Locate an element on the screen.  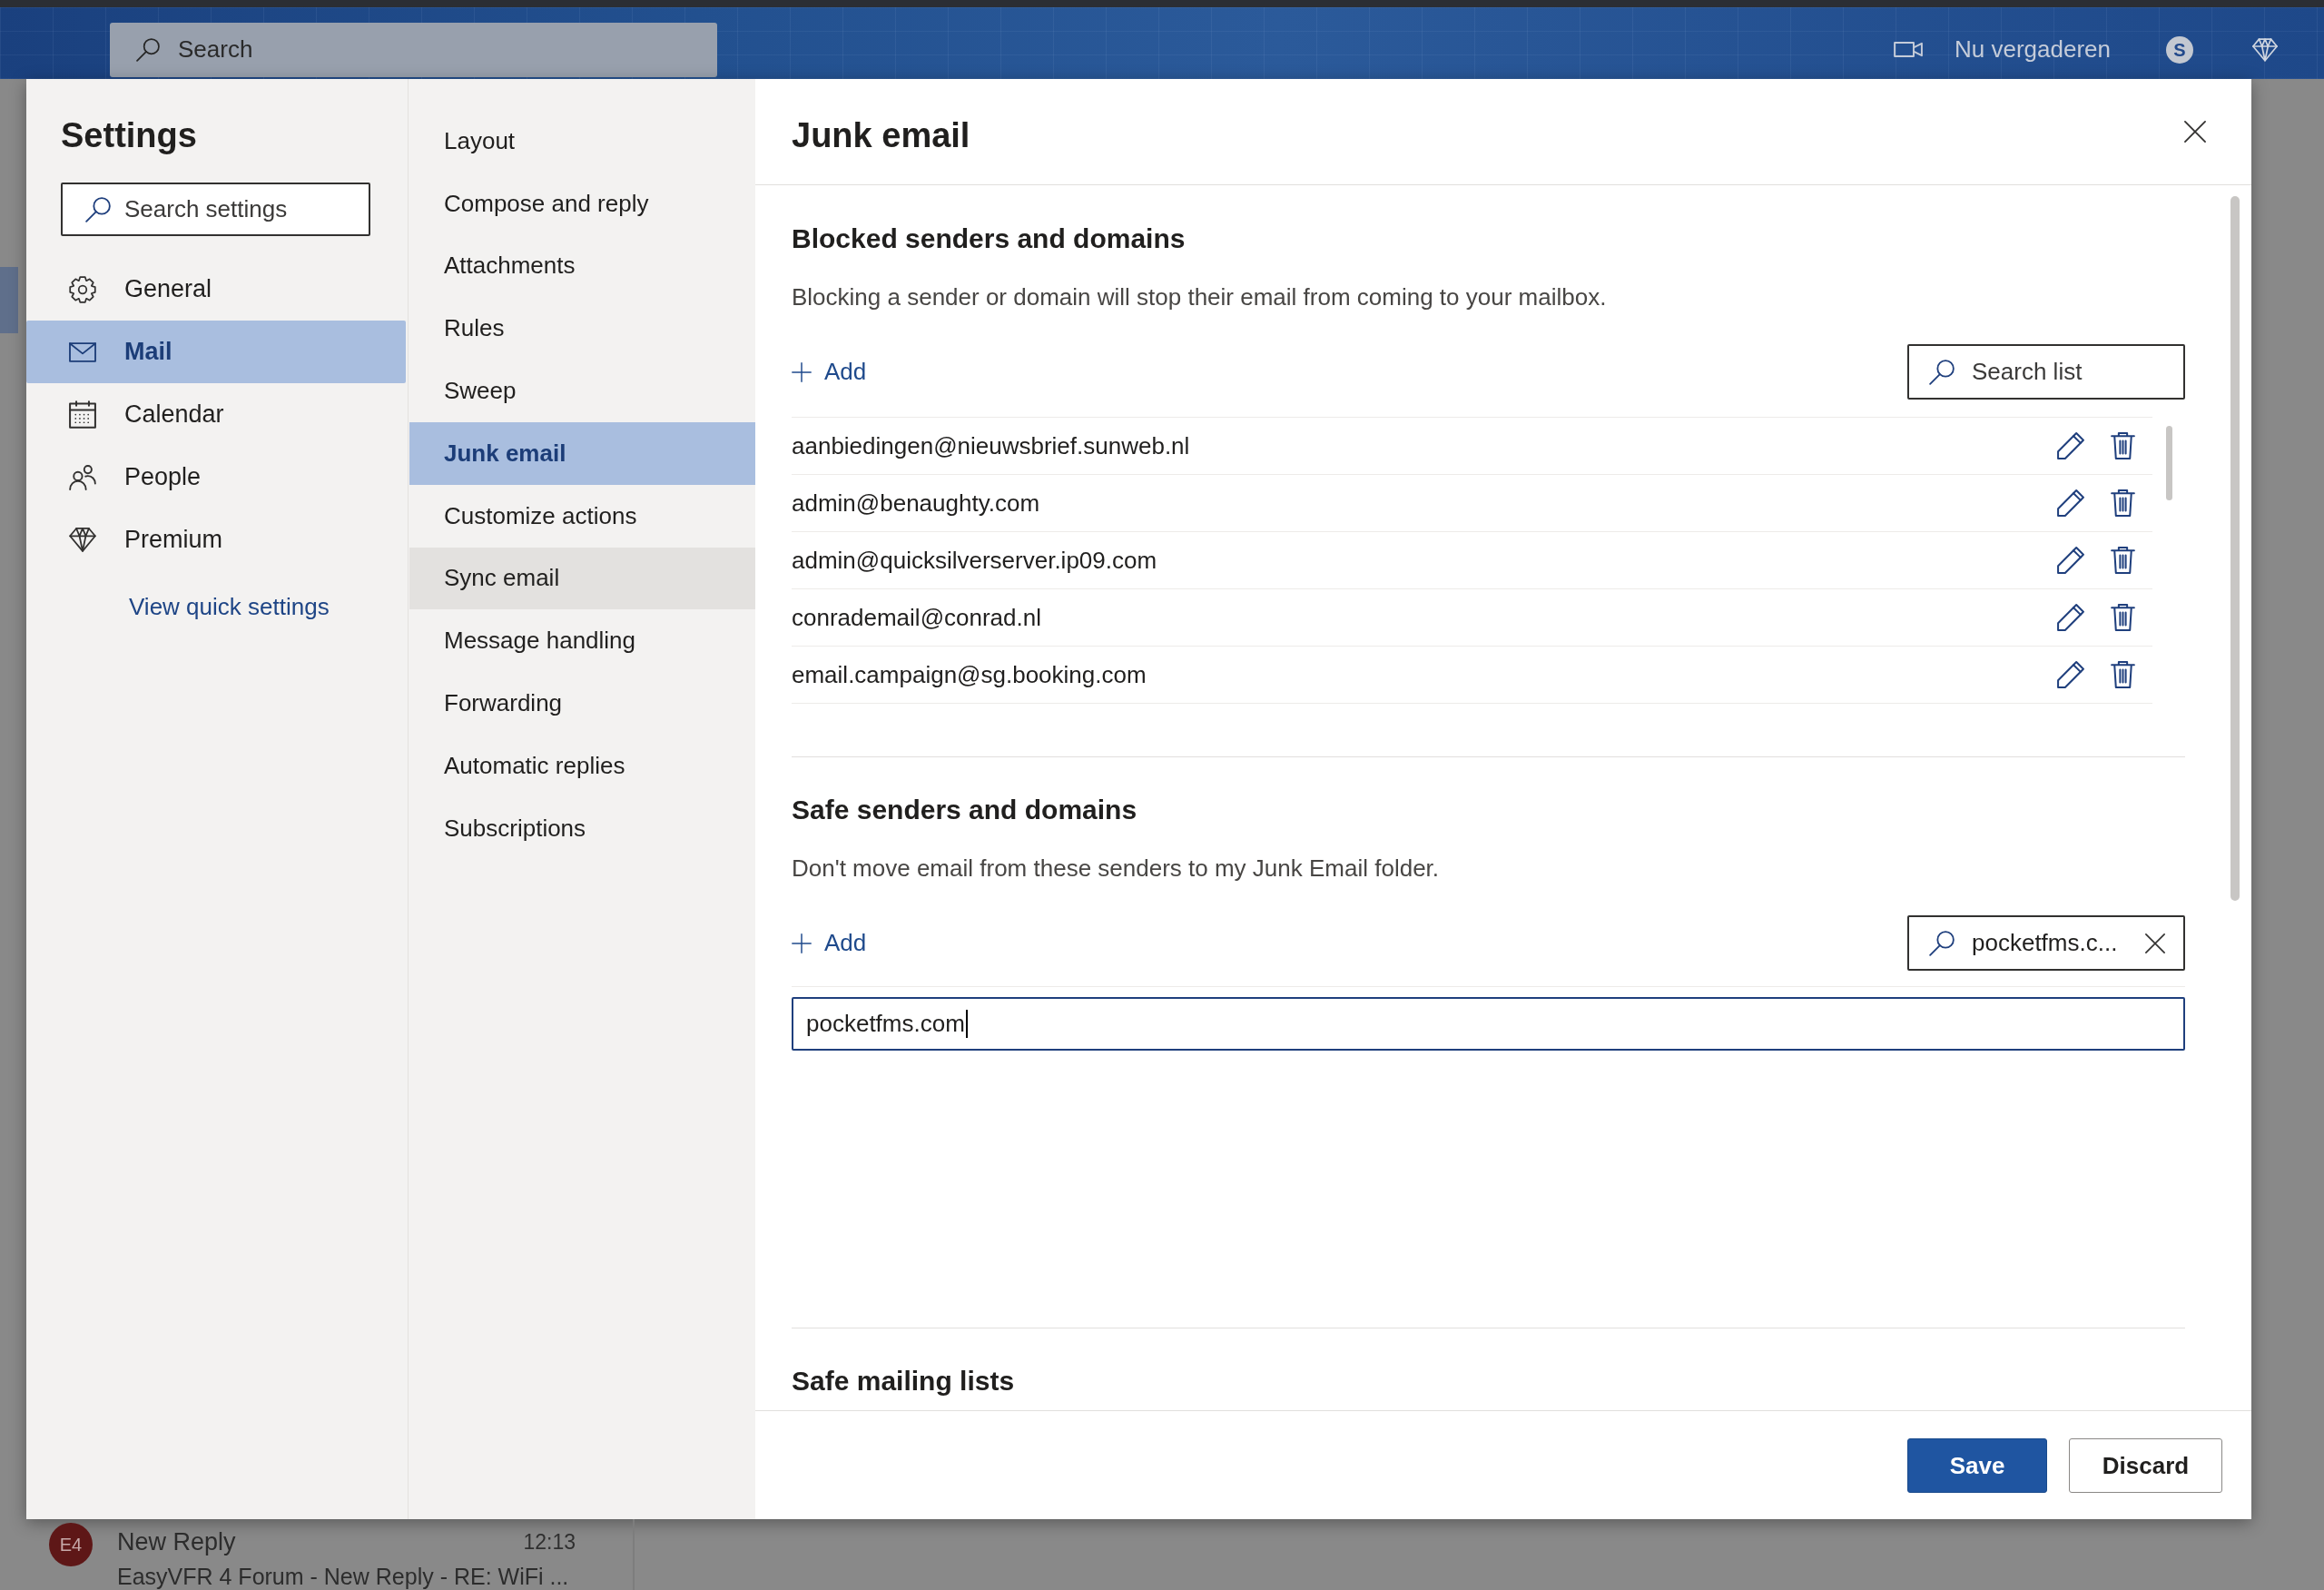
section-heading: Safe mailing lists is located at coordinates (904, 1381).